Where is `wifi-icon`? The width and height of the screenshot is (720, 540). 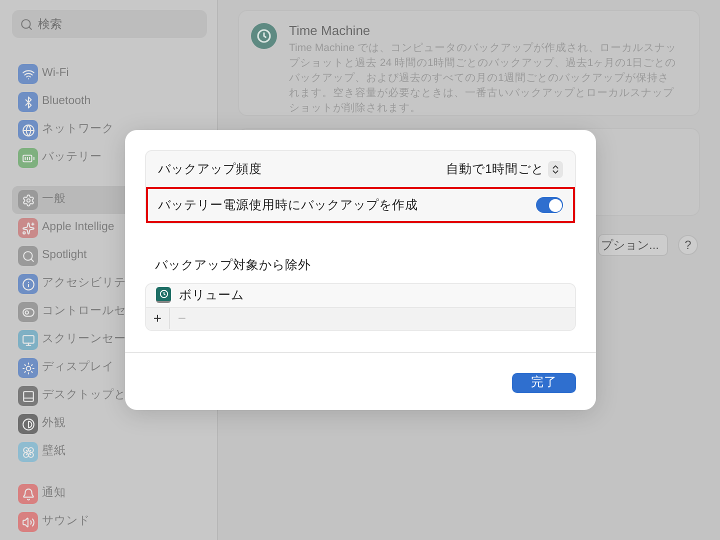 wifi-icon is located at coordinates (28, 74).